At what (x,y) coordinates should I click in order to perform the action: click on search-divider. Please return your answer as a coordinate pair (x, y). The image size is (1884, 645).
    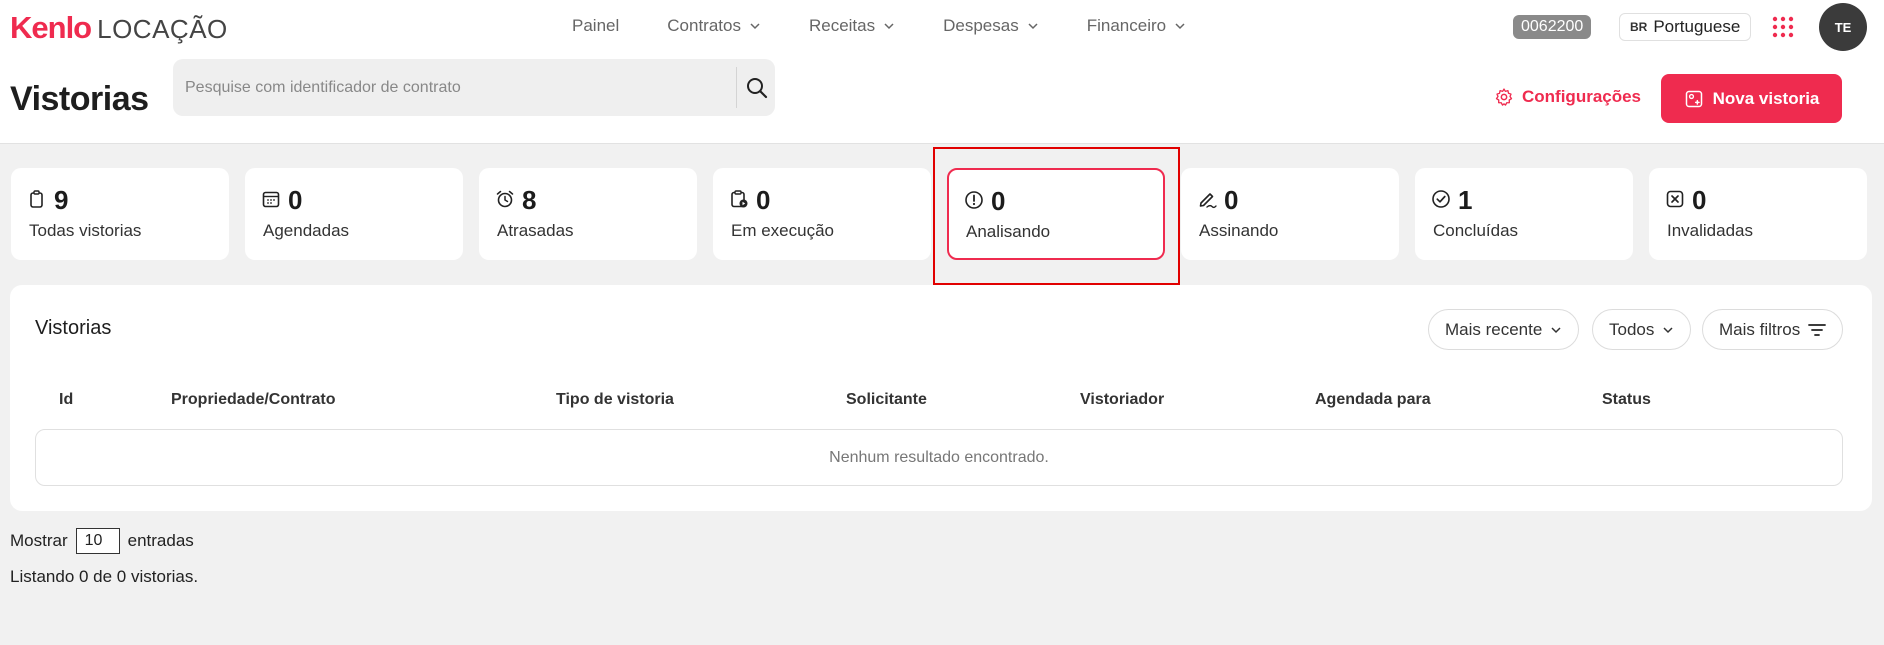
    Looking at the image, I should click on (736, 87).